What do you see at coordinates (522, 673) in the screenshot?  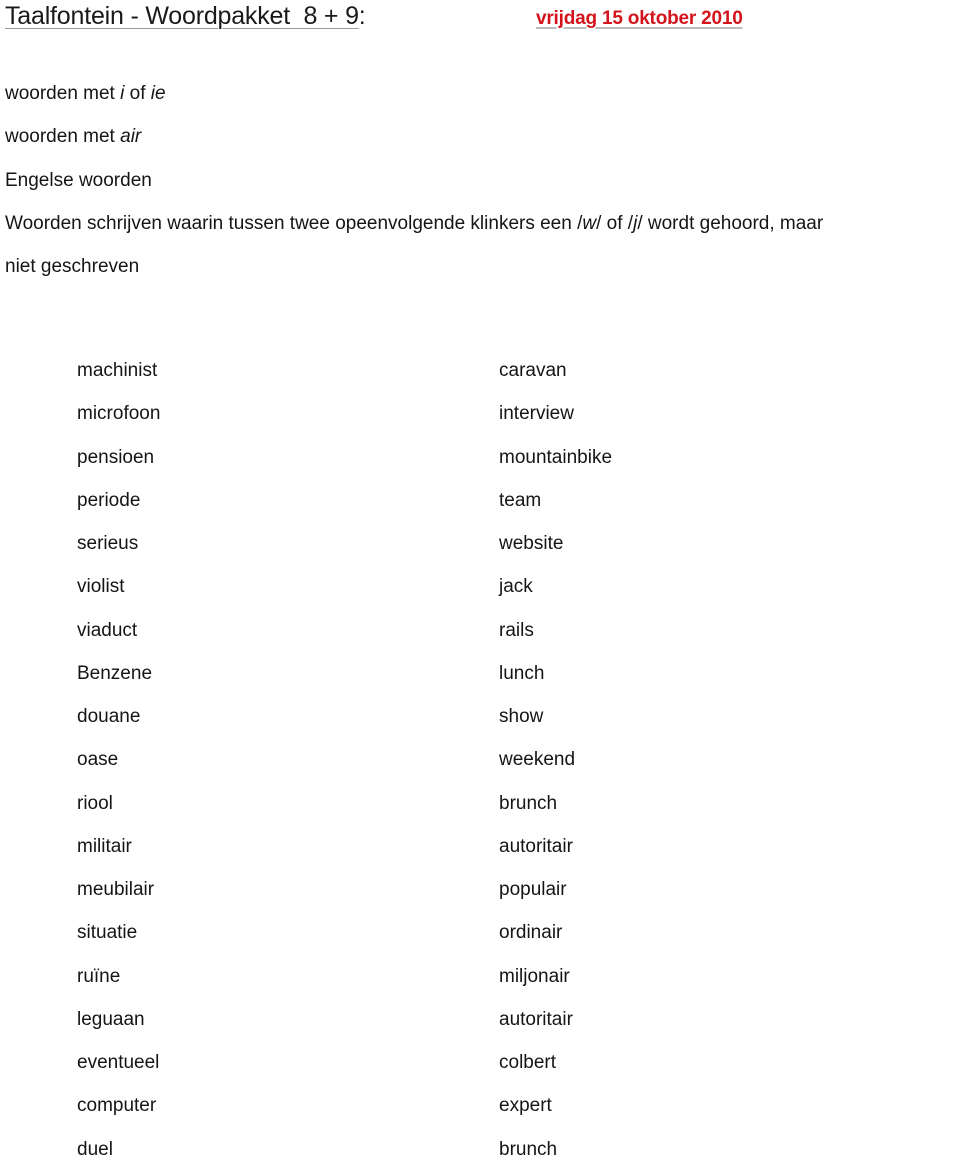 I see `word-item: lunch` at bounding box center [522, 673].